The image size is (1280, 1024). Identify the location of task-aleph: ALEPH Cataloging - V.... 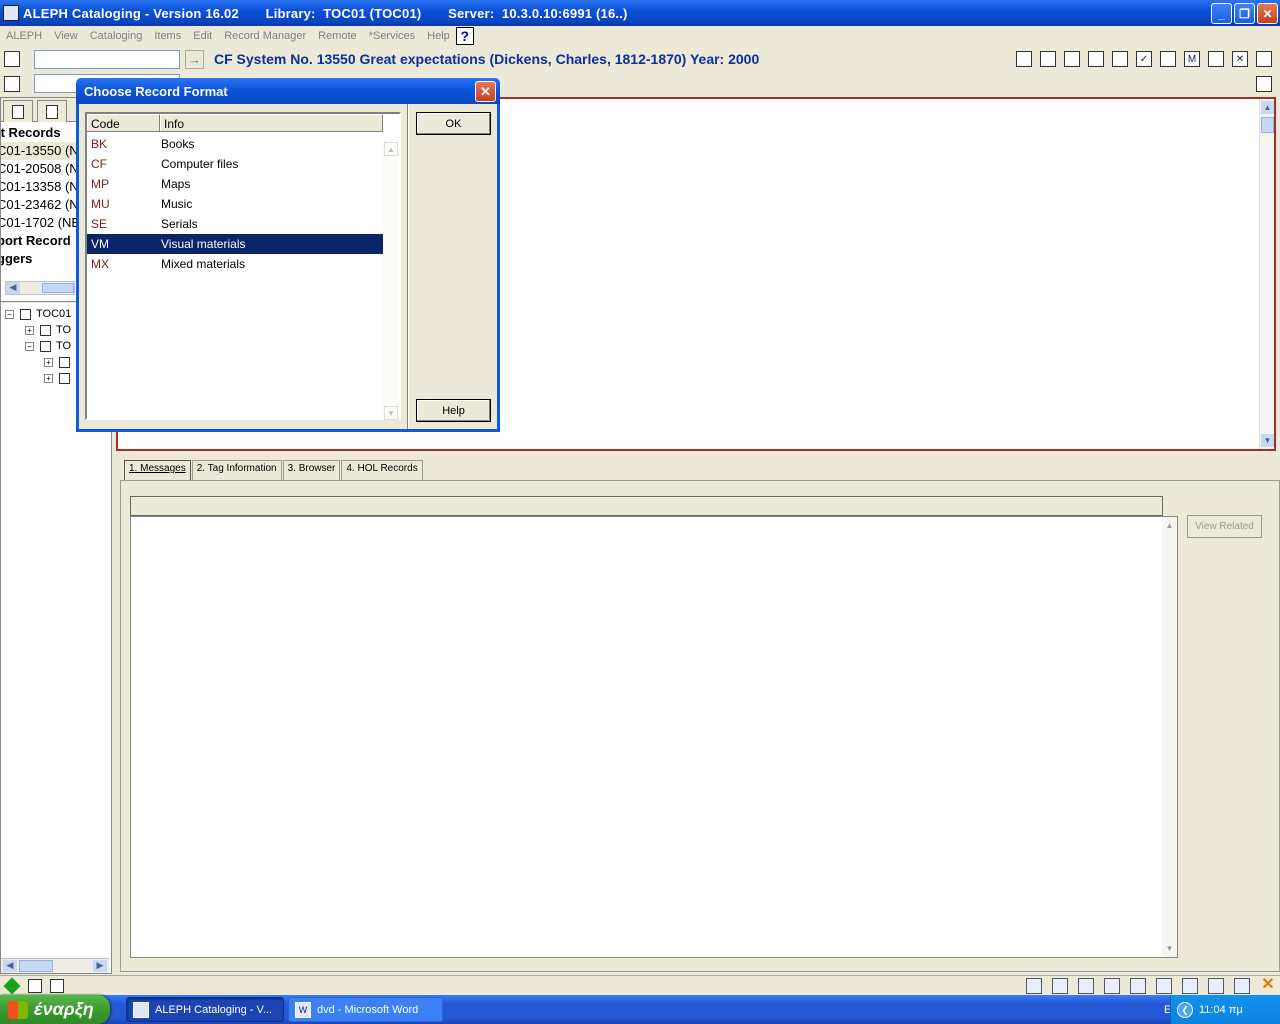
(205, 1009).